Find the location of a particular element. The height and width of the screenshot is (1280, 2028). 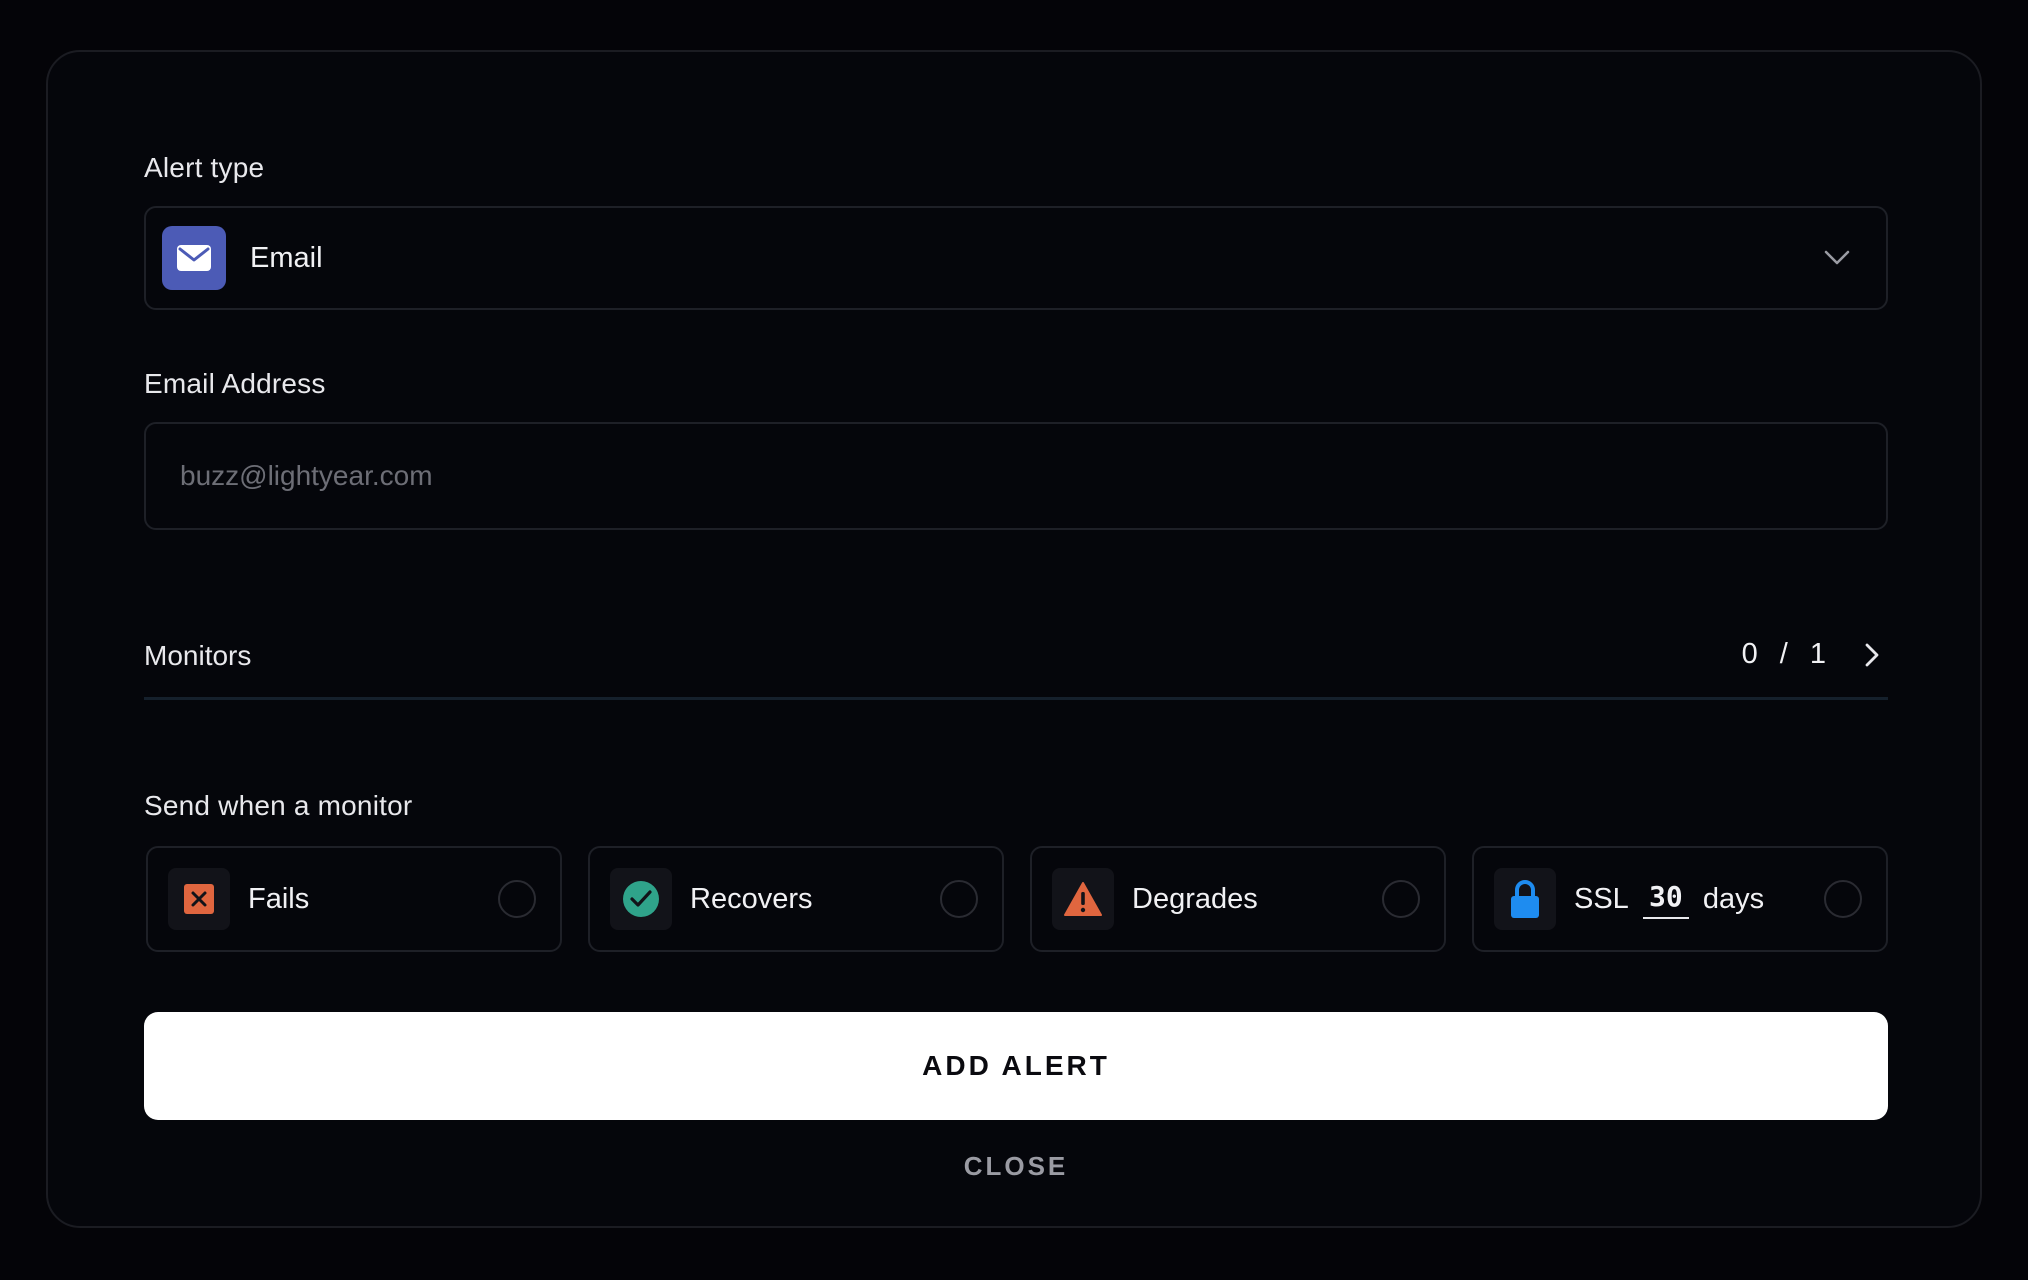

monitors-selector: Monitors 0 / 1 is located at coordinates (1016, 661).